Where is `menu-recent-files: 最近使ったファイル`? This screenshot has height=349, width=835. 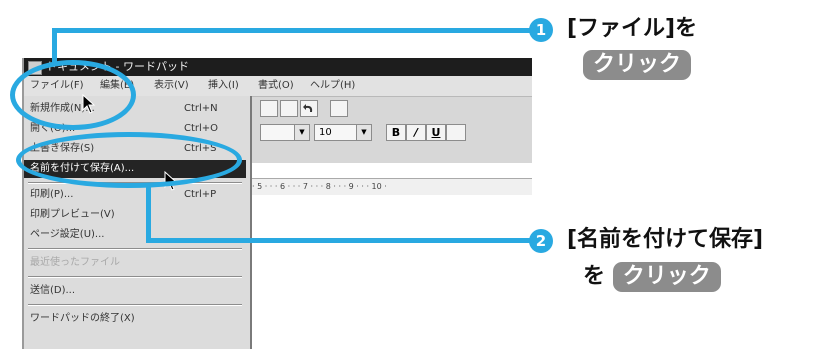
menu-recent-files: 最近使ったファイル is located at coordinates (135, 263).